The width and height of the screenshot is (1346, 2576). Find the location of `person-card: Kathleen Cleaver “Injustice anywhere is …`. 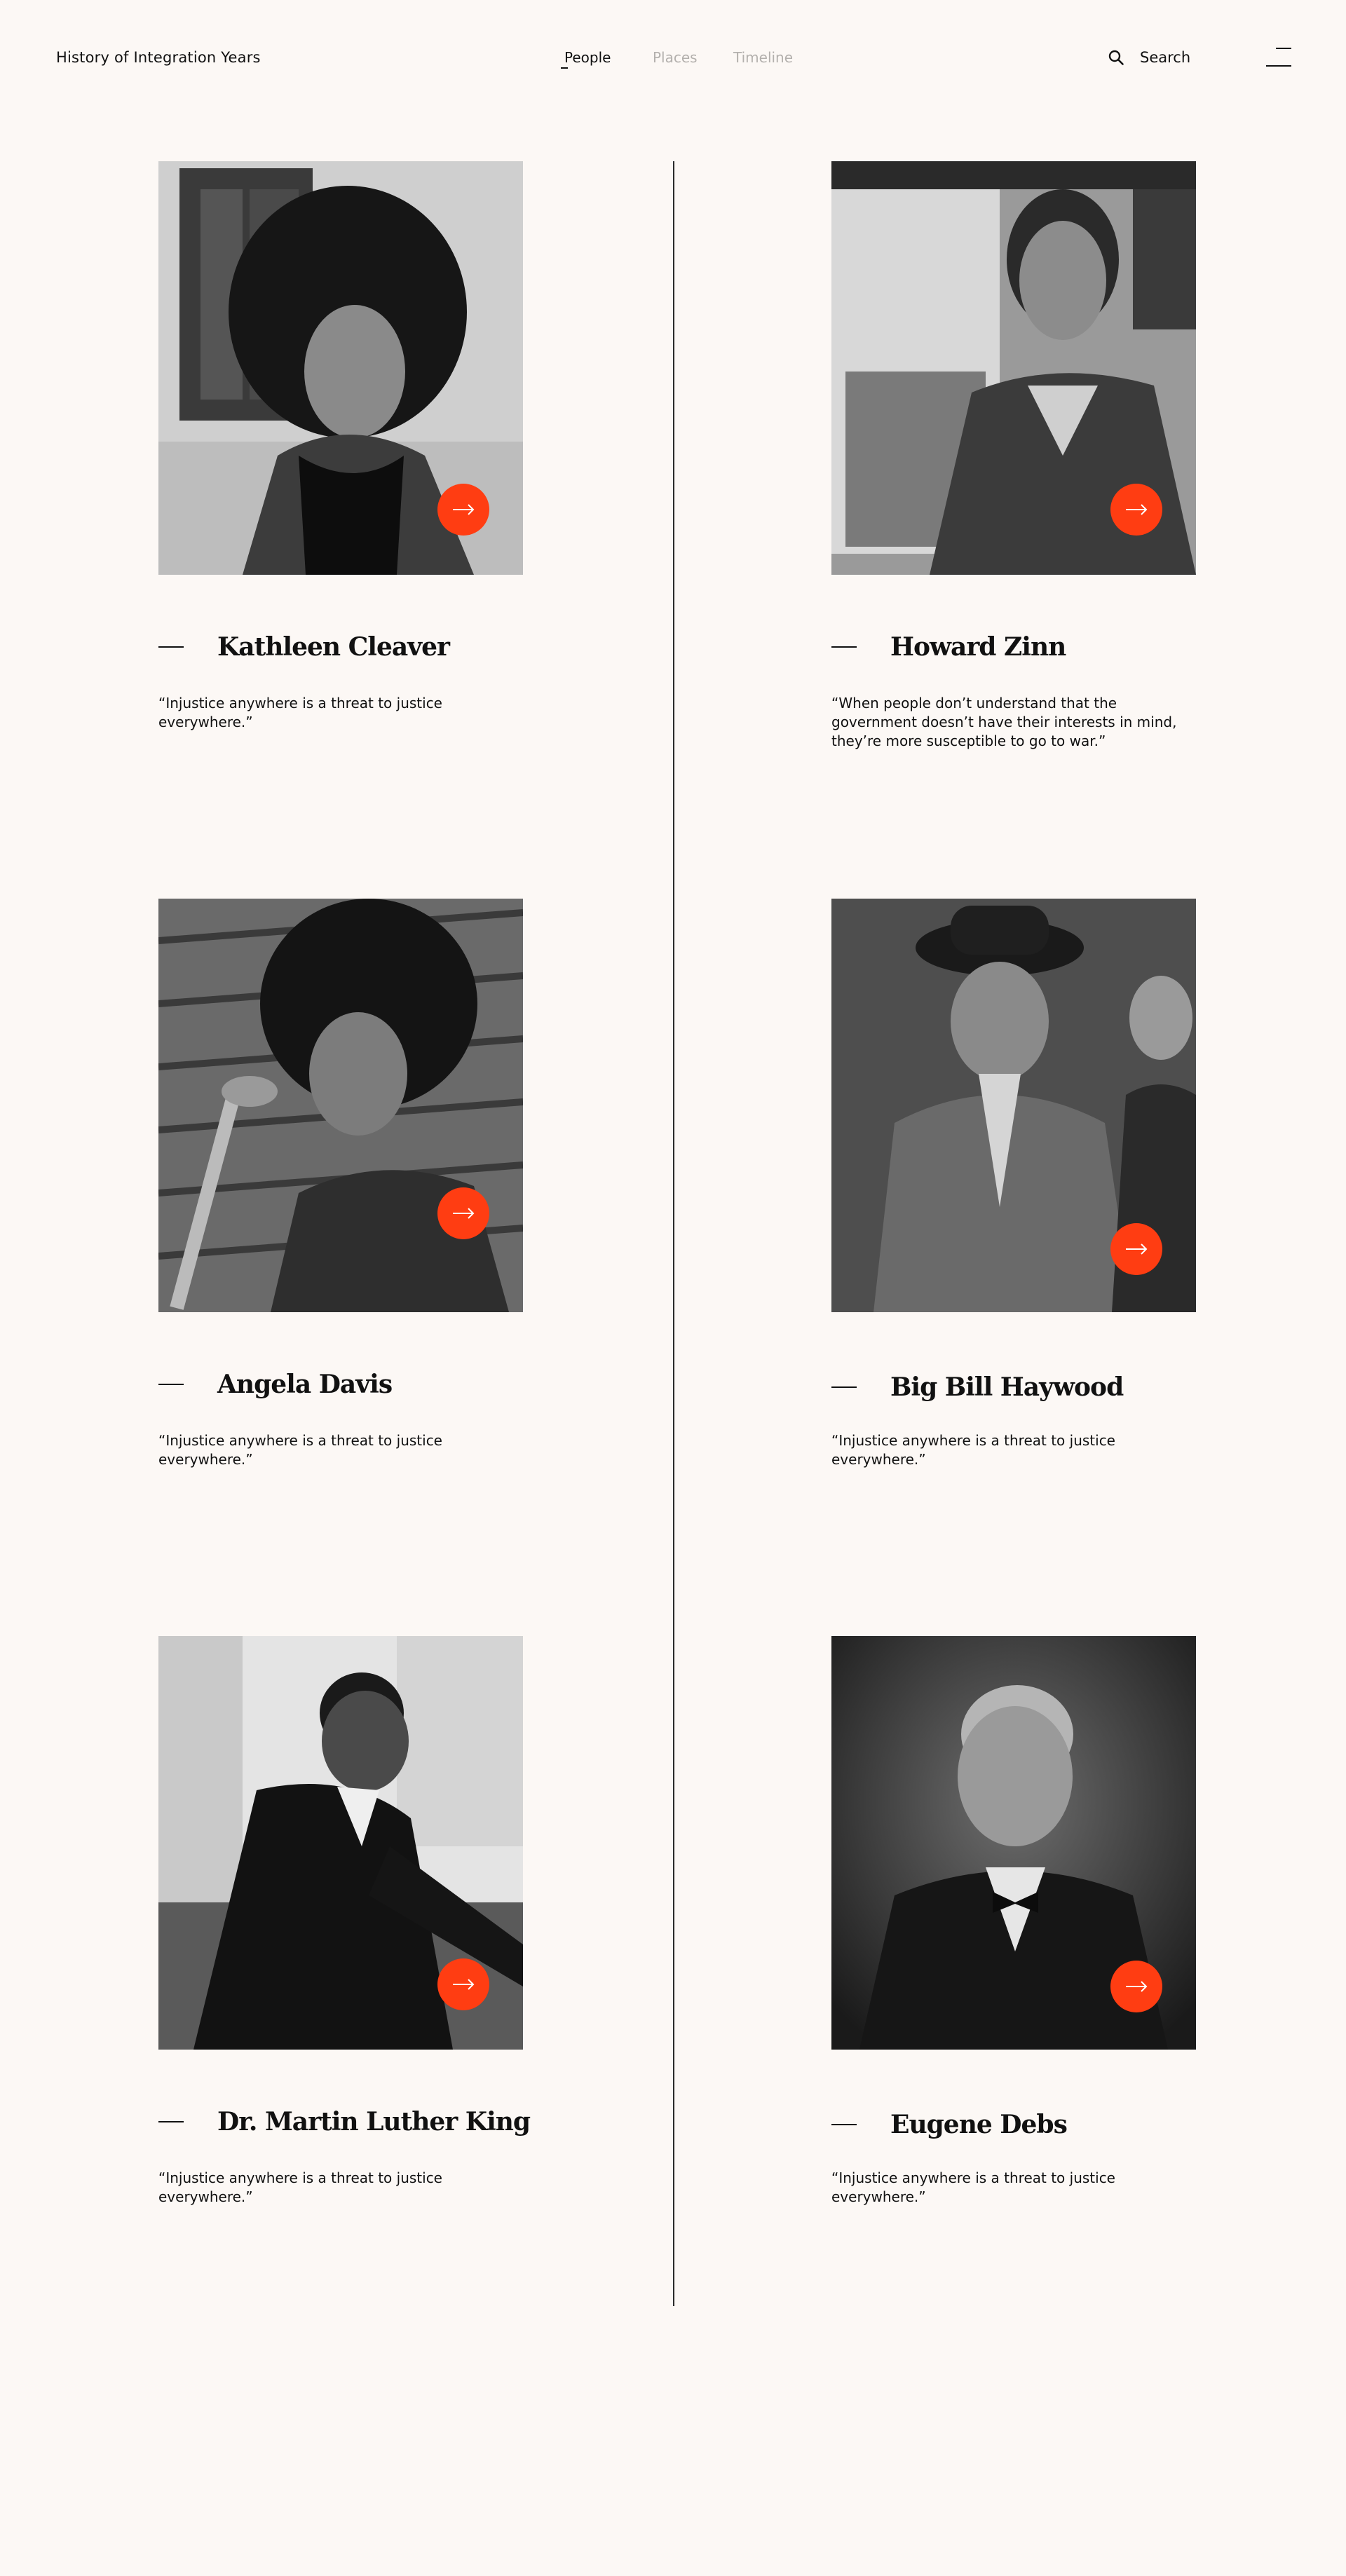

person-card: Kathleen Cleaver “Injustice anywhere is … is located at coordinates (341, 445).